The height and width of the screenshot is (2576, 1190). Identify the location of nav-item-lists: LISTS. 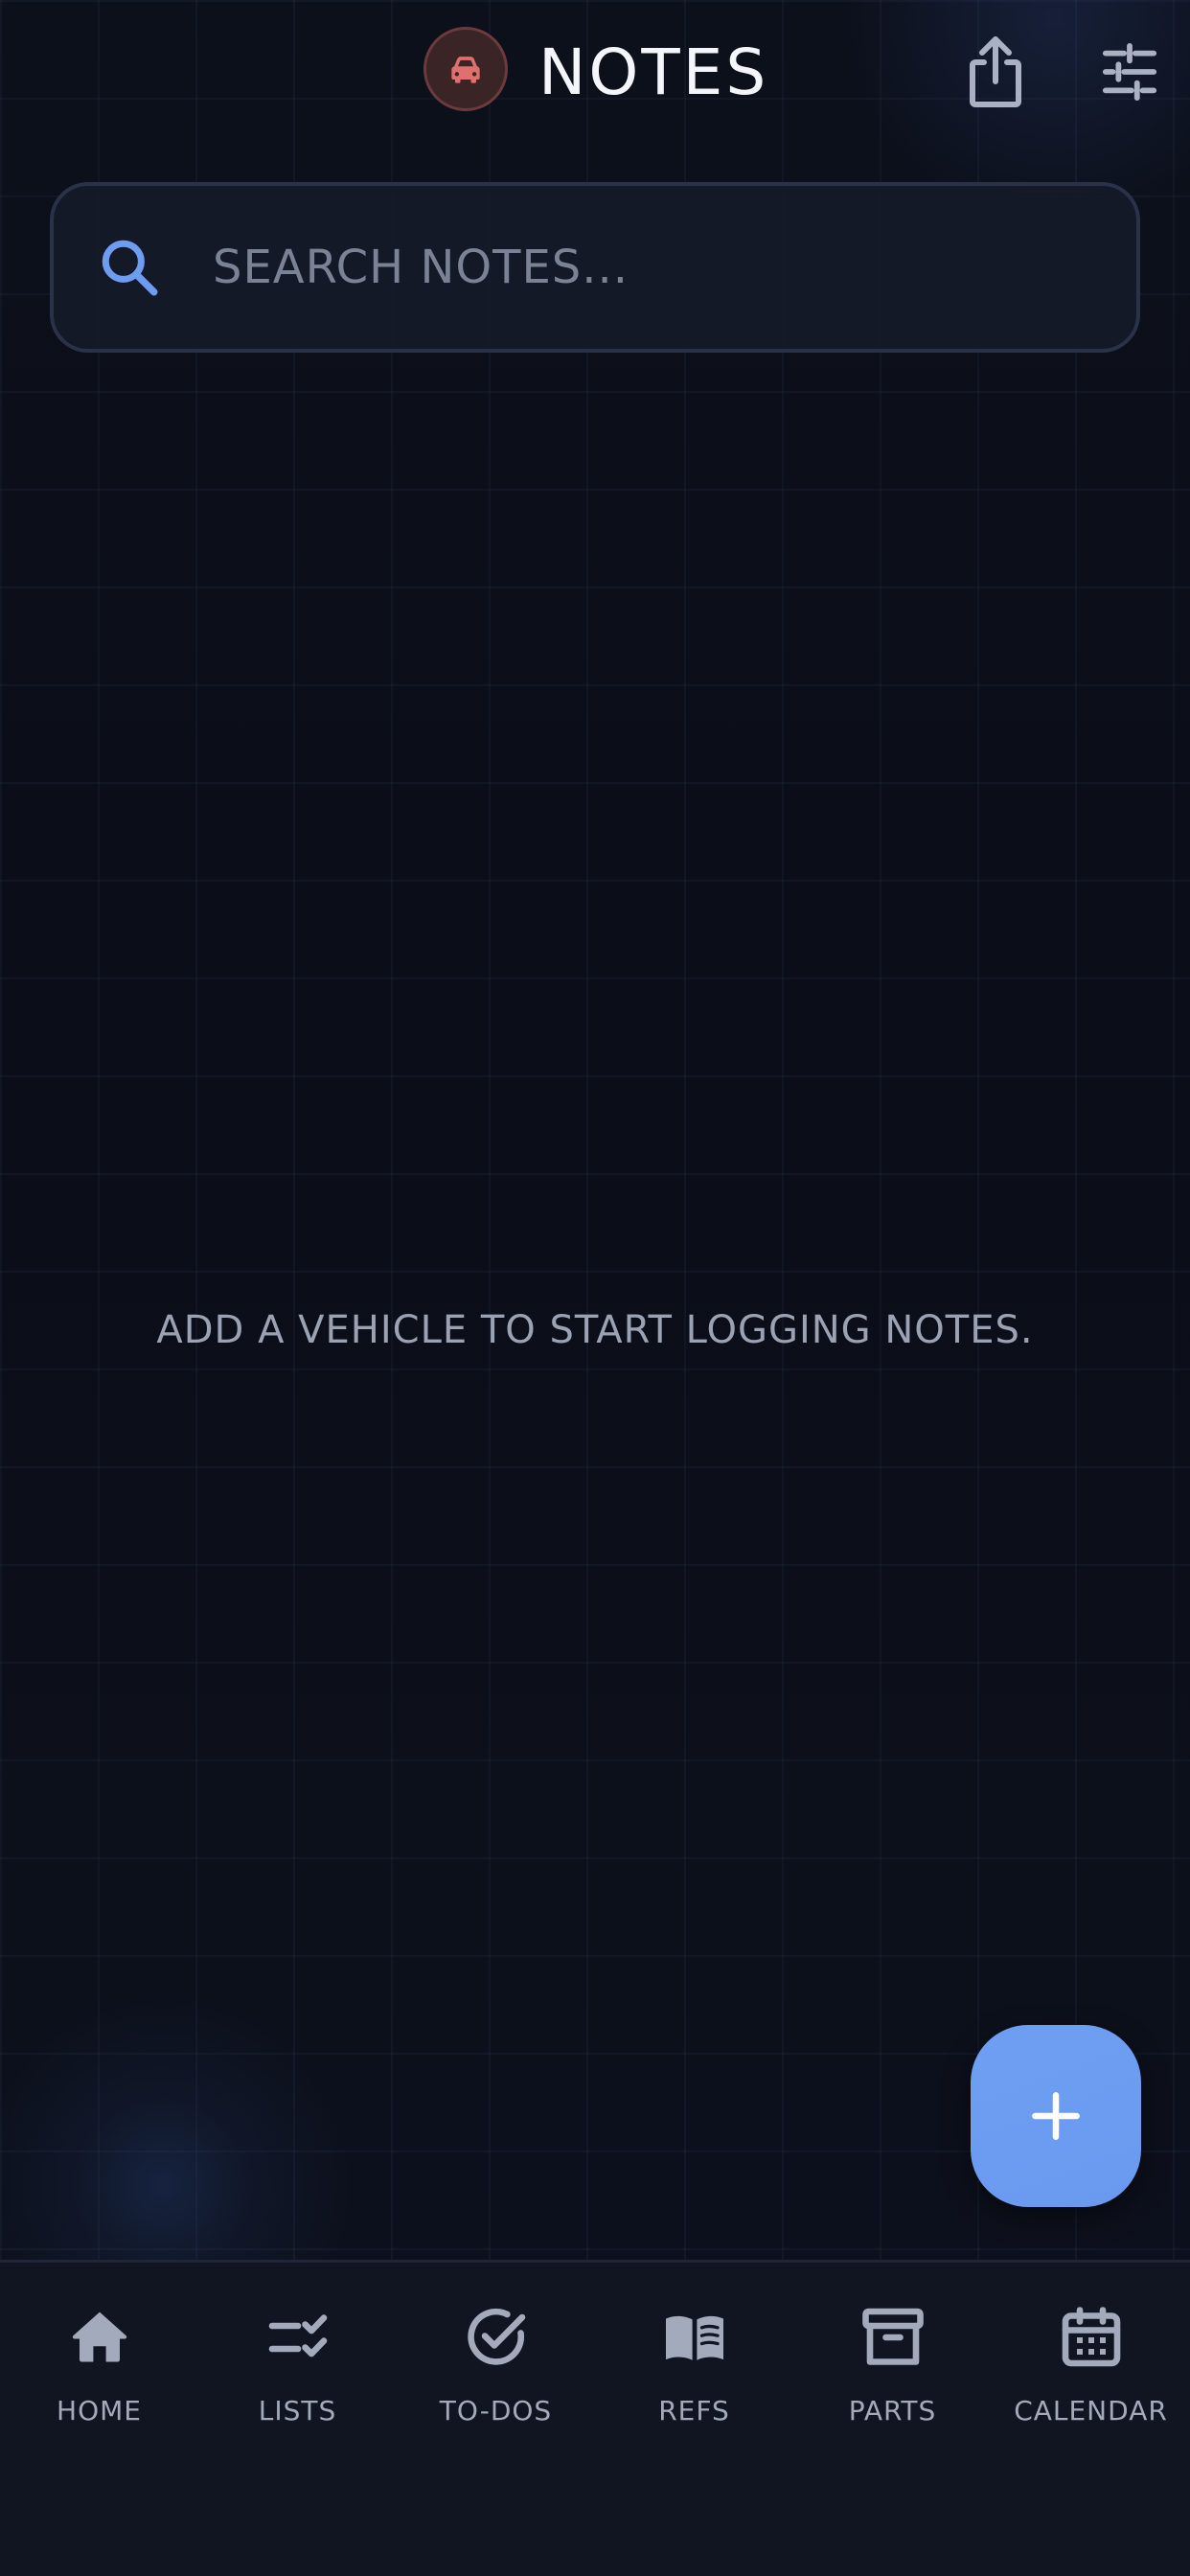
(297, 2358).